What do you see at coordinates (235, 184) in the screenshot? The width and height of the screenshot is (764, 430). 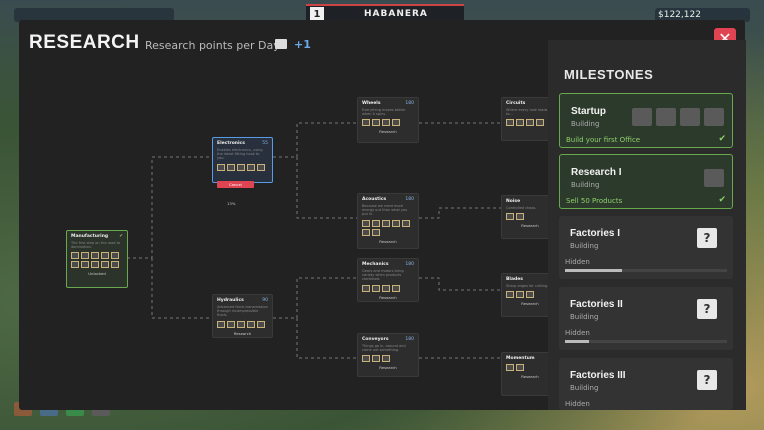 I see `cancel-button: Cancel` at bounding box center [235, 184].